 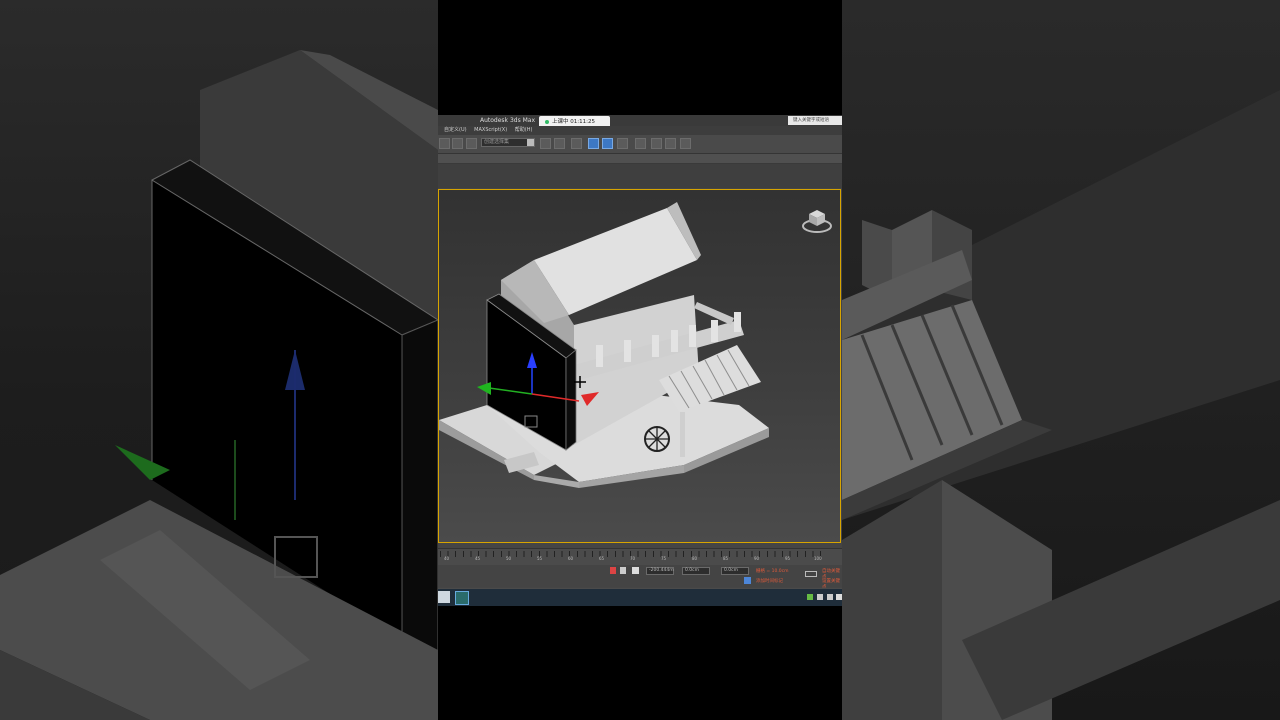 I want to click on render-teapot-button, so click(x=685, y=143).